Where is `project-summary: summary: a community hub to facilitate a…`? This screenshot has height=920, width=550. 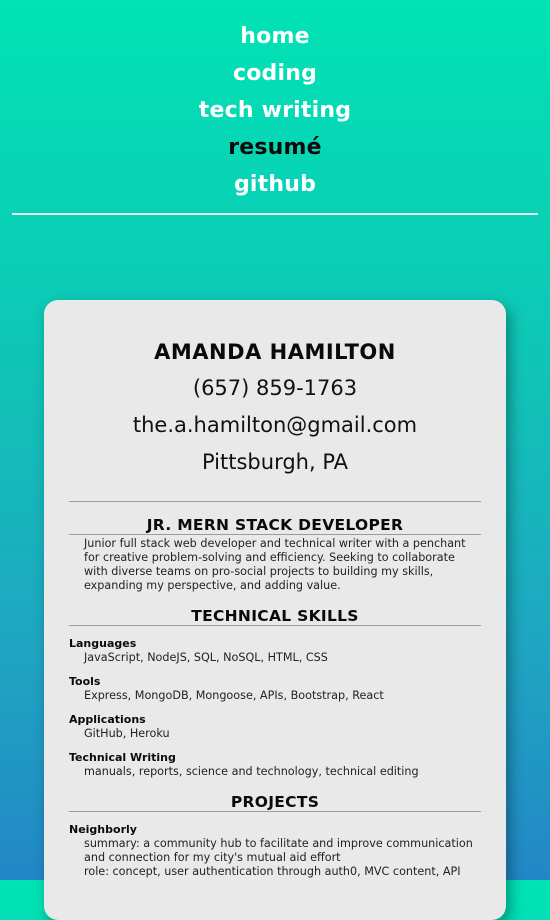
project-summary: summary: a community hub to facilitate a… is located at coordinates (278, 850).